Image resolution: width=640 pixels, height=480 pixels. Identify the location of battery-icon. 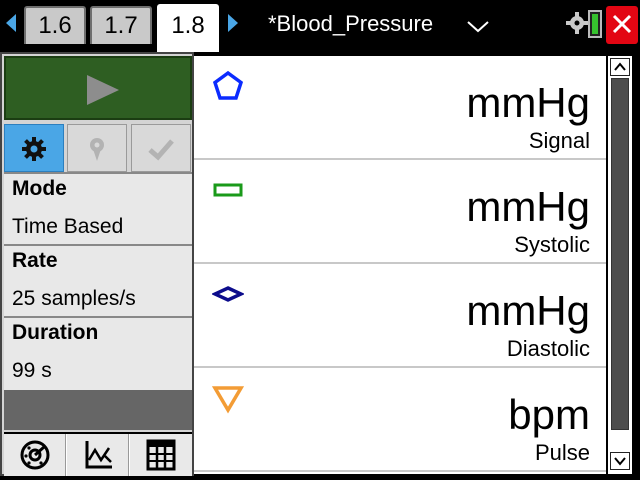
(595, 24).